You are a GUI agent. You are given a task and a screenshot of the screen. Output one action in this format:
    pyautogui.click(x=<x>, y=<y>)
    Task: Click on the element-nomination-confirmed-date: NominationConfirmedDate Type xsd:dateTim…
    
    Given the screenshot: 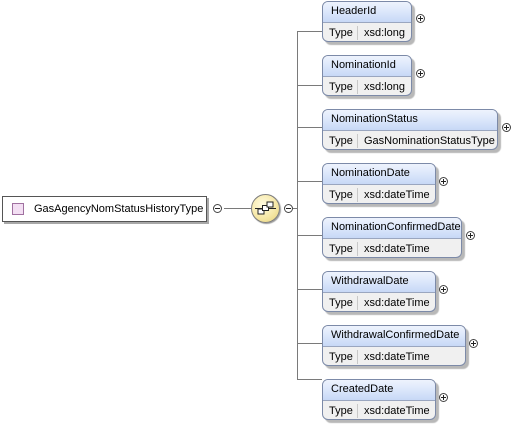 What is the action you would take?
    pyautogui.click(x=392, y=237)
    